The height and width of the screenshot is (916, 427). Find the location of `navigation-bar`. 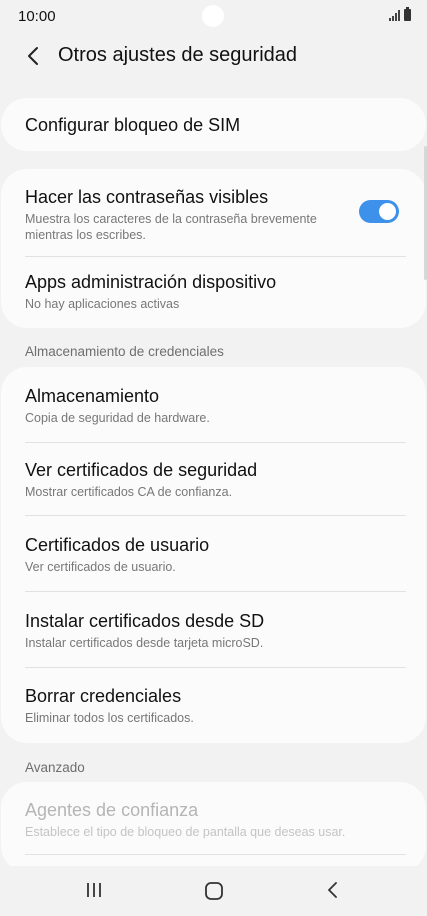

navigation-bar is located at coordinates (213, 891).